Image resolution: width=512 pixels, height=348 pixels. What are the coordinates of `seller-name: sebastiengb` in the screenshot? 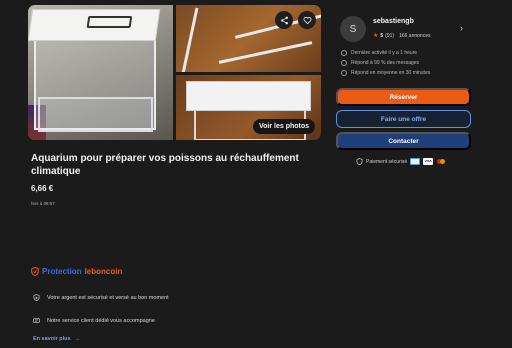 It's located at (393, 21).